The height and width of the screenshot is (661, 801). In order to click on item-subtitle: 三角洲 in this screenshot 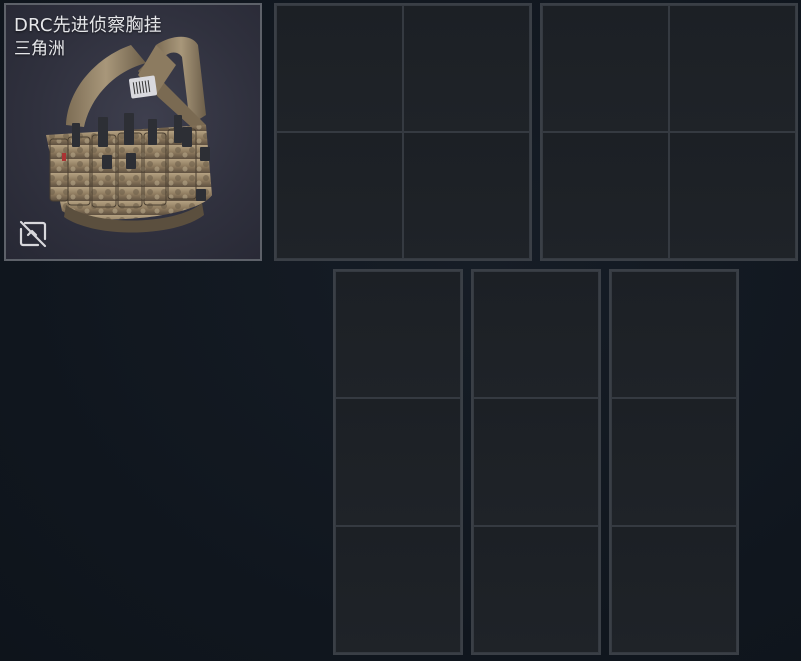, I will do `click(39, 49)`.